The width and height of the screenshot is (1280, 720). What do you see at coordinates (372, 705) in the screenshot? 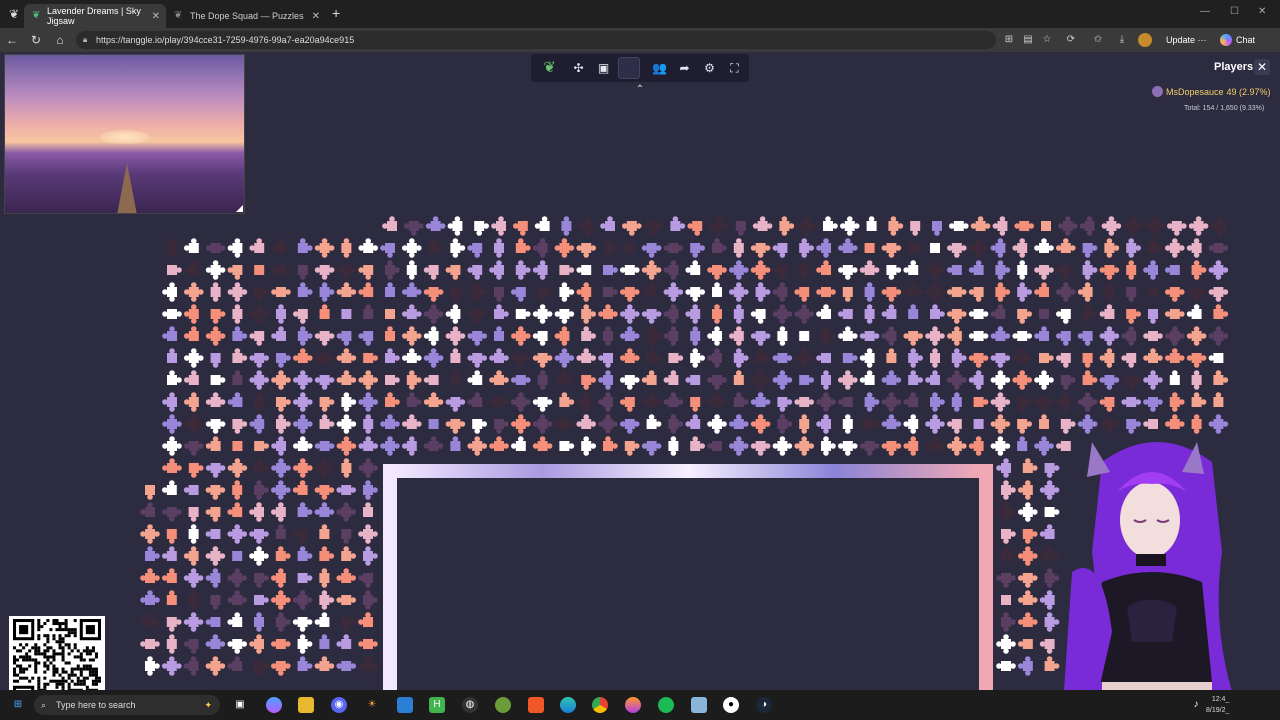
I see `sun-app-icon: ☀` at bounding box center [372, 705].